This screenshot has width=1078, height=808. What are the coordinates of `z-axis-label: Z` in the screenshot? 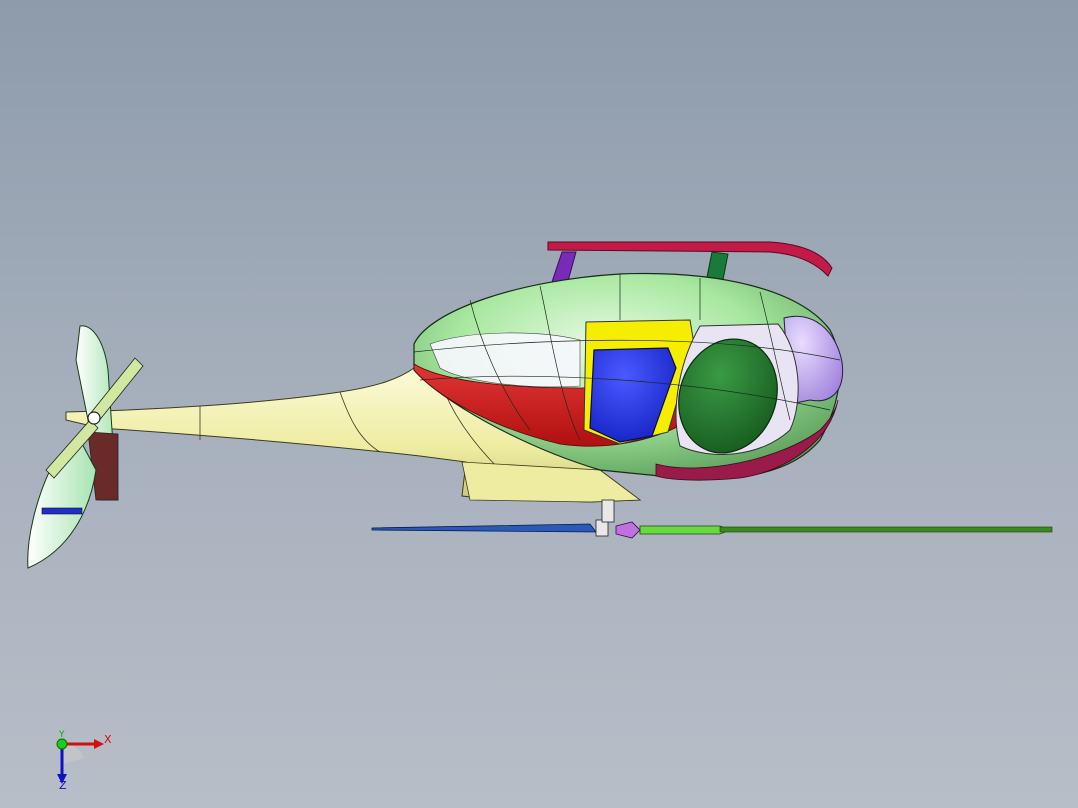 It's located at (63, 785).